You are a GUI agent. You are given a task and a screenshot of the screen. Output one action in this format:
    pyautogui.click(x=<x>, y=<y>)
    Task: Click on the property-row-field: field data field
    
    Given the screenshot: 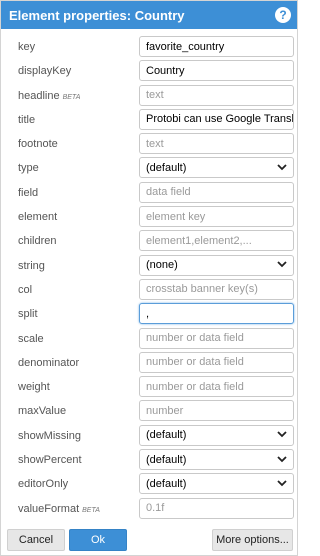 What is the action you would take?
    pyautogui.click(x=150, y=193)
    